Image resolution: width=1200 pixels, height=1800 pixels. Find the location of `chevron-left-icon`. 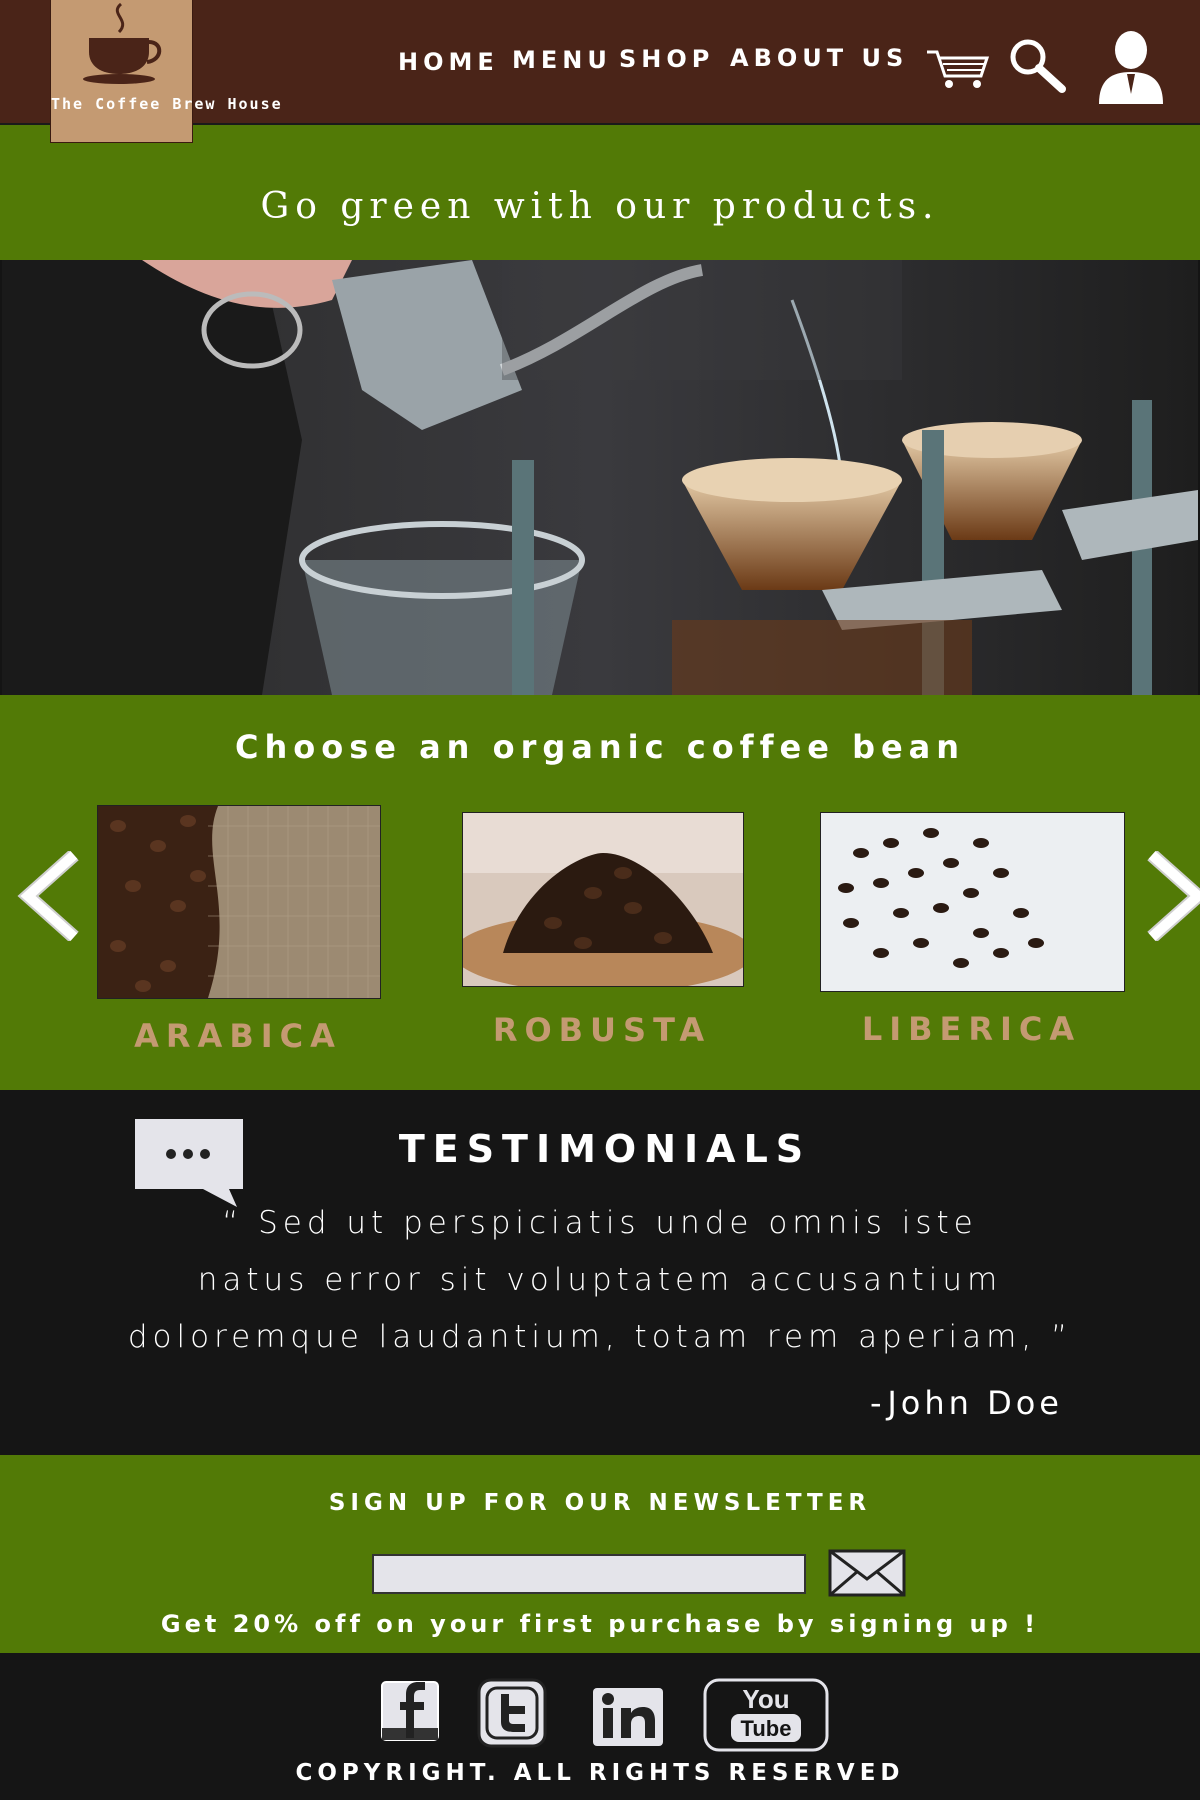

chevron-left-icon is located at coordinates (51, 896).